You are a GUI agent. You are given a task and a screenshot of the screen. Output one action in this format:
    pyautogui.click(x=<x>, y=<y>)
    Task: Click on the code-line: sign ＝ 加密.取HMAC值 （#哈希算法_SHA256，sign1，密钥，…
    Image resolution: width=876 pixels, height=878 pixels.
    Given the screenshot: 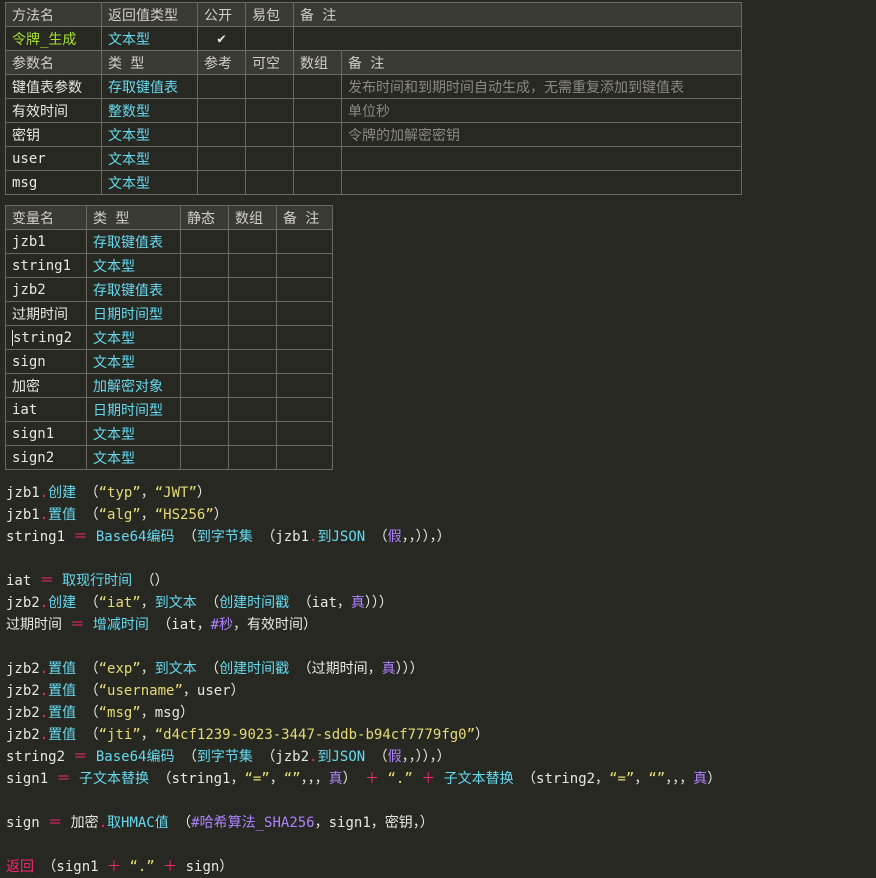 What is the action you would take?
    pyautogui.click(x=363, y=823)
    